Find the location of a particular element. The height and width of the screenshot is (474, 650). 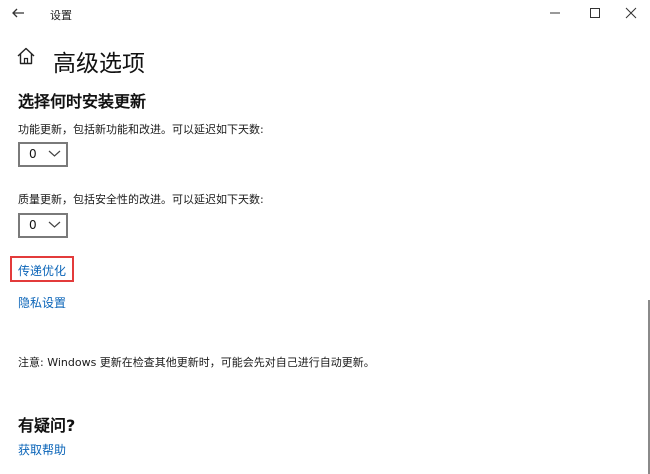

back-button is located at coordinates (19, 13).